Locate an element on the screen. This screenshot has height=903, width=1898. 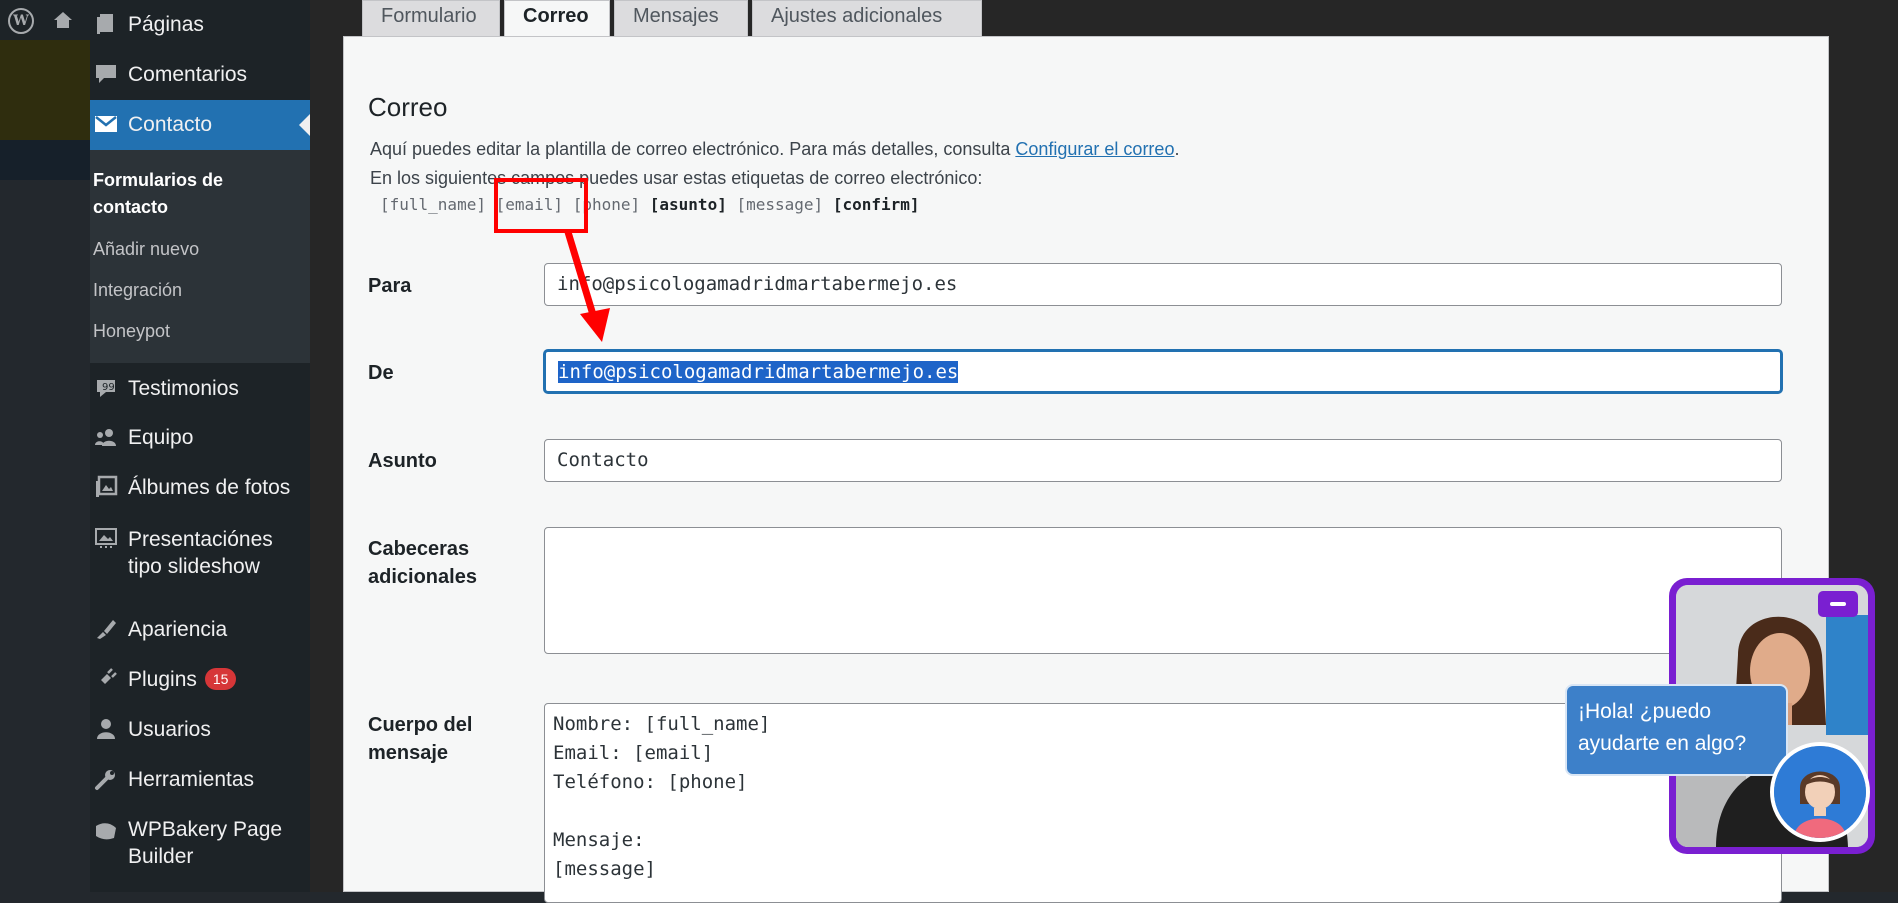
label-line: adicionales is located at coordinates (422, 577).